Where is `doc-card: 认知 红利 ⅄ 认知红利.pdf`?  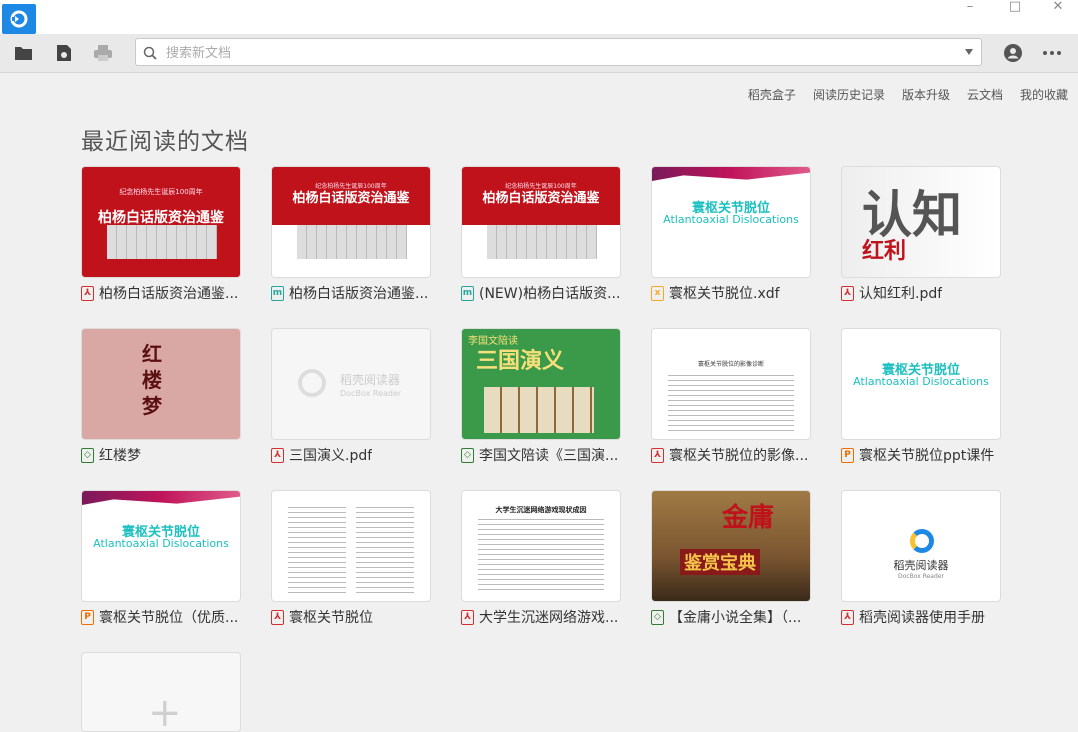
doc-card: 认知 红利 ⅄ 认知红利.pdf is located at coordinates (921, 234).